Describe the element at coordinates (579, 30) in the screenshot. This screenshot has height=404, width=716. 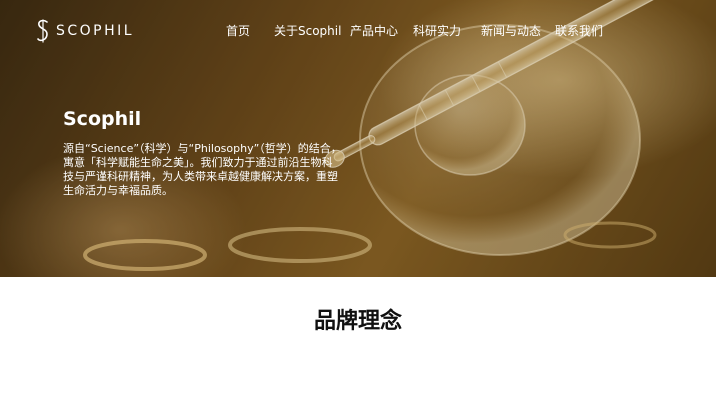
I see `nav-item-contact: 联系我们` at that location.